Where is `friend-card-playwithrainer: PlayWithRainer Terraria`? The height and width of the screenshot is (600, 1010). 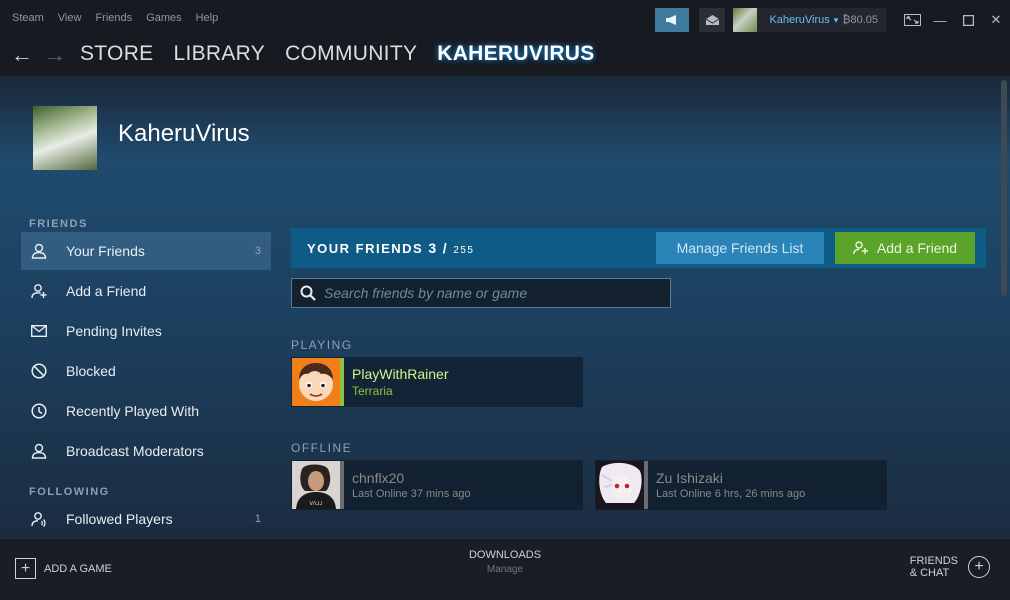 friend-card-playwithrainer: PlayWithRainer Terraria is located at coordinates (437, 382).